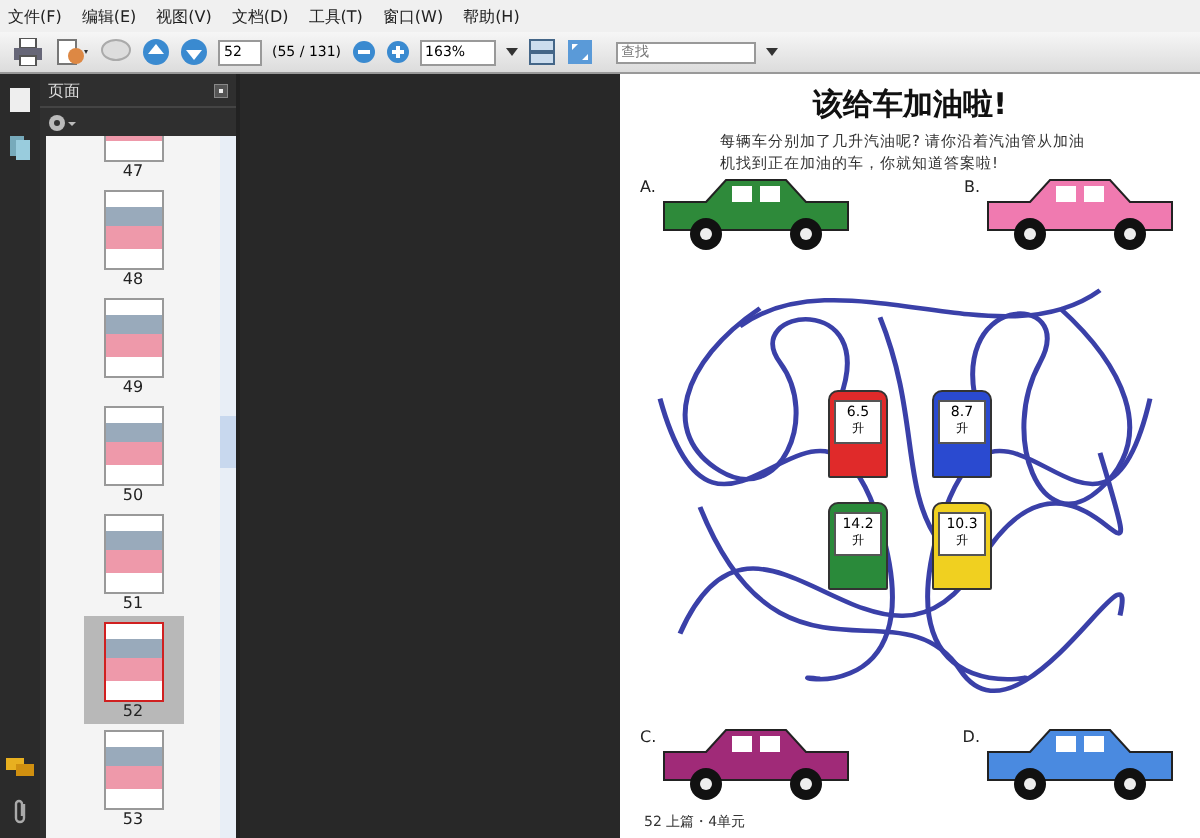 This screenshot has width=1200, height=838. I want to click on printer-icon, so click(28, 52).